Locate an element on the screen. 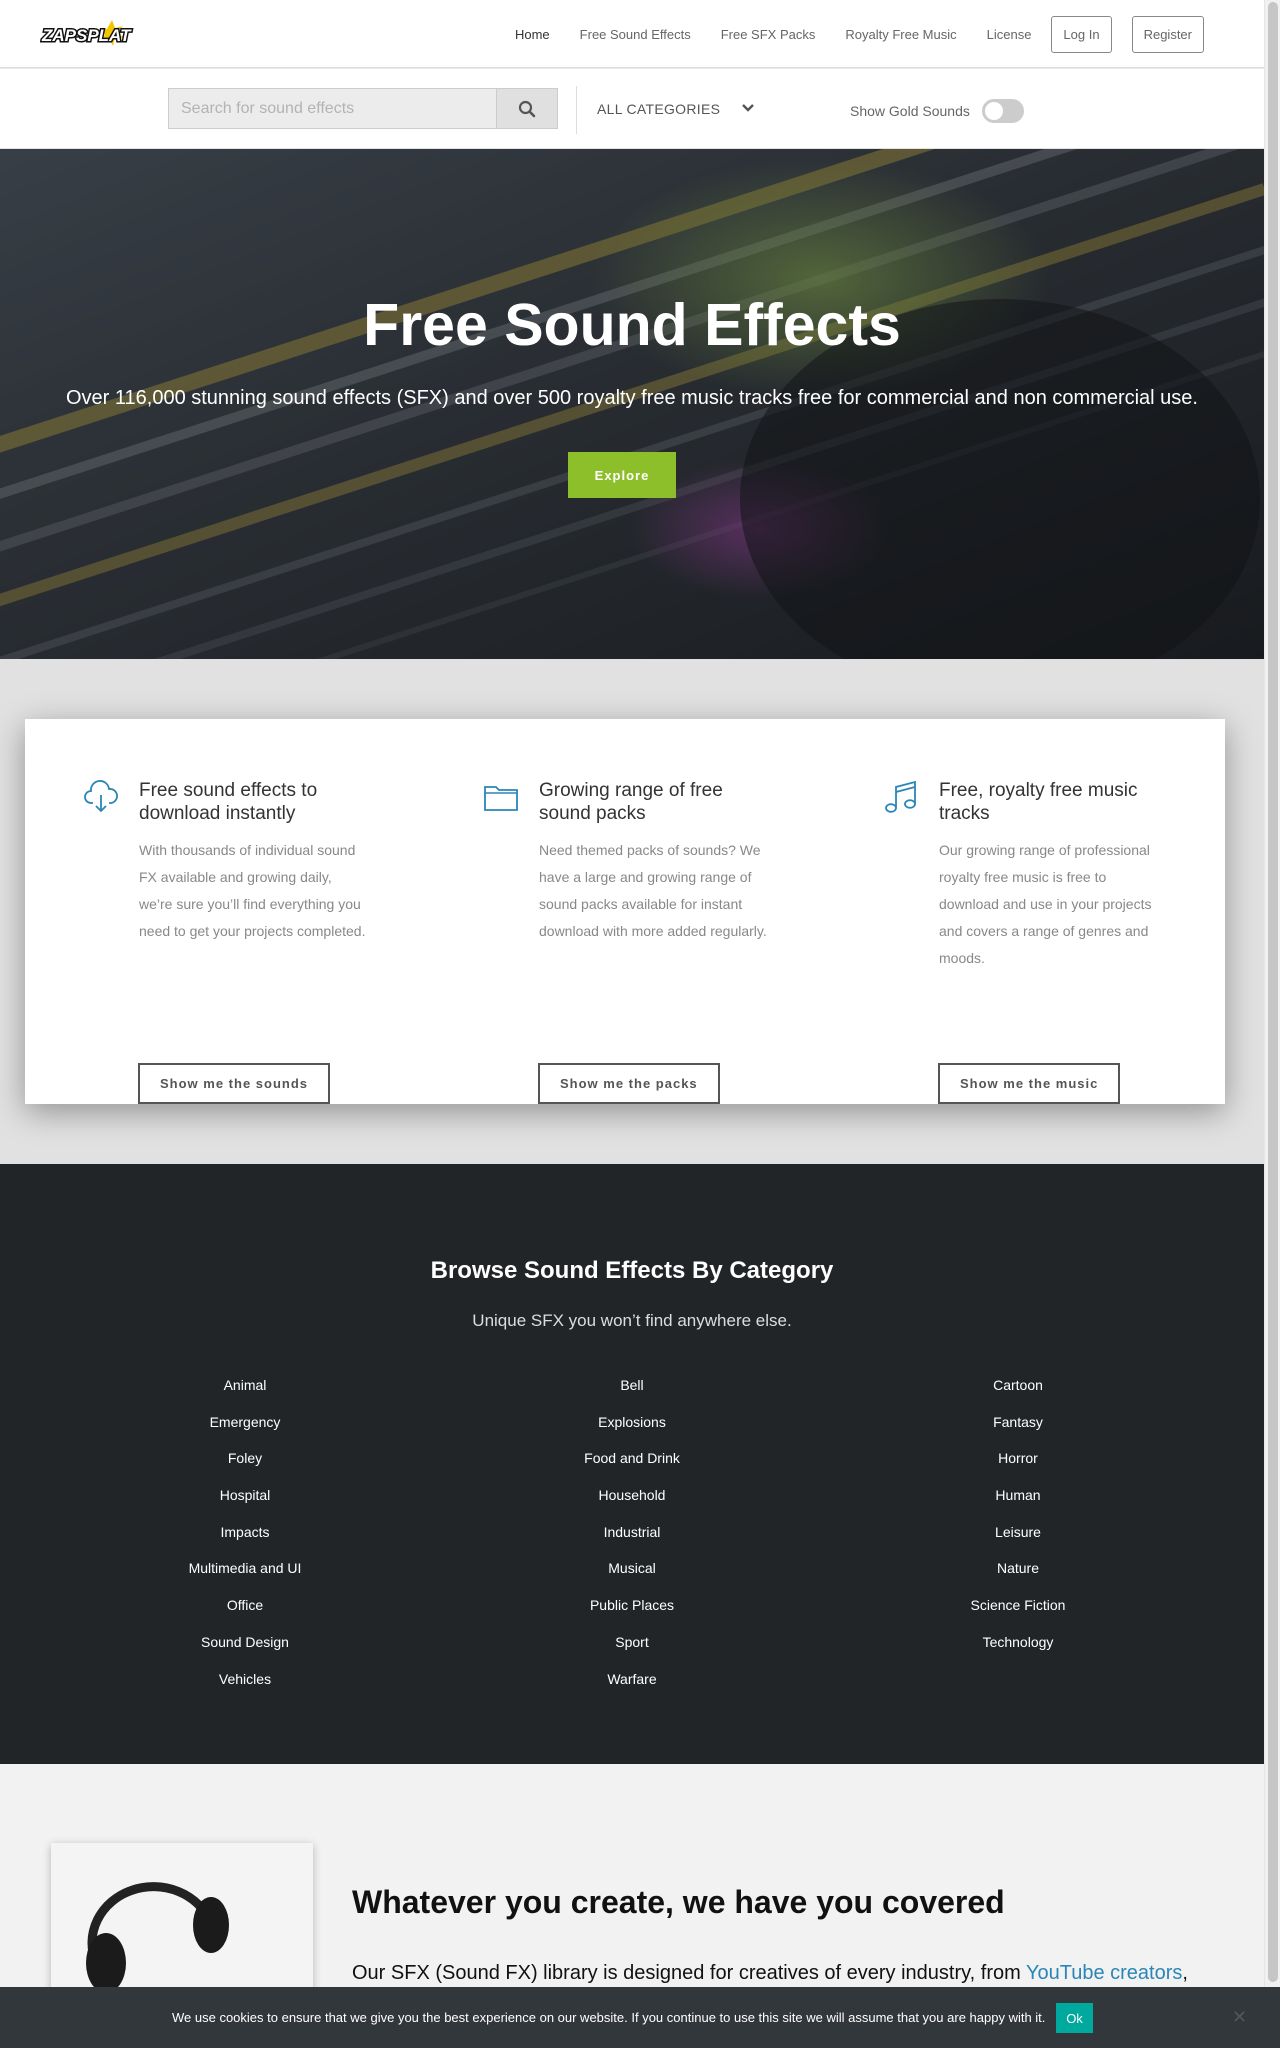 The height and width of the screenshot is (2048, 1280). cookie-ok-button: Ok is located at coordinates (1074, 2018).